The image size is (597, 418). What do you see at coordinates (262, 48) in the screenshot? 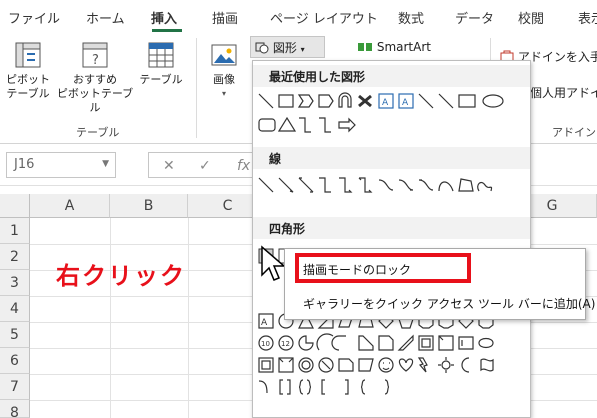
I see `shapes-icon` at bounding box center [262, 48].